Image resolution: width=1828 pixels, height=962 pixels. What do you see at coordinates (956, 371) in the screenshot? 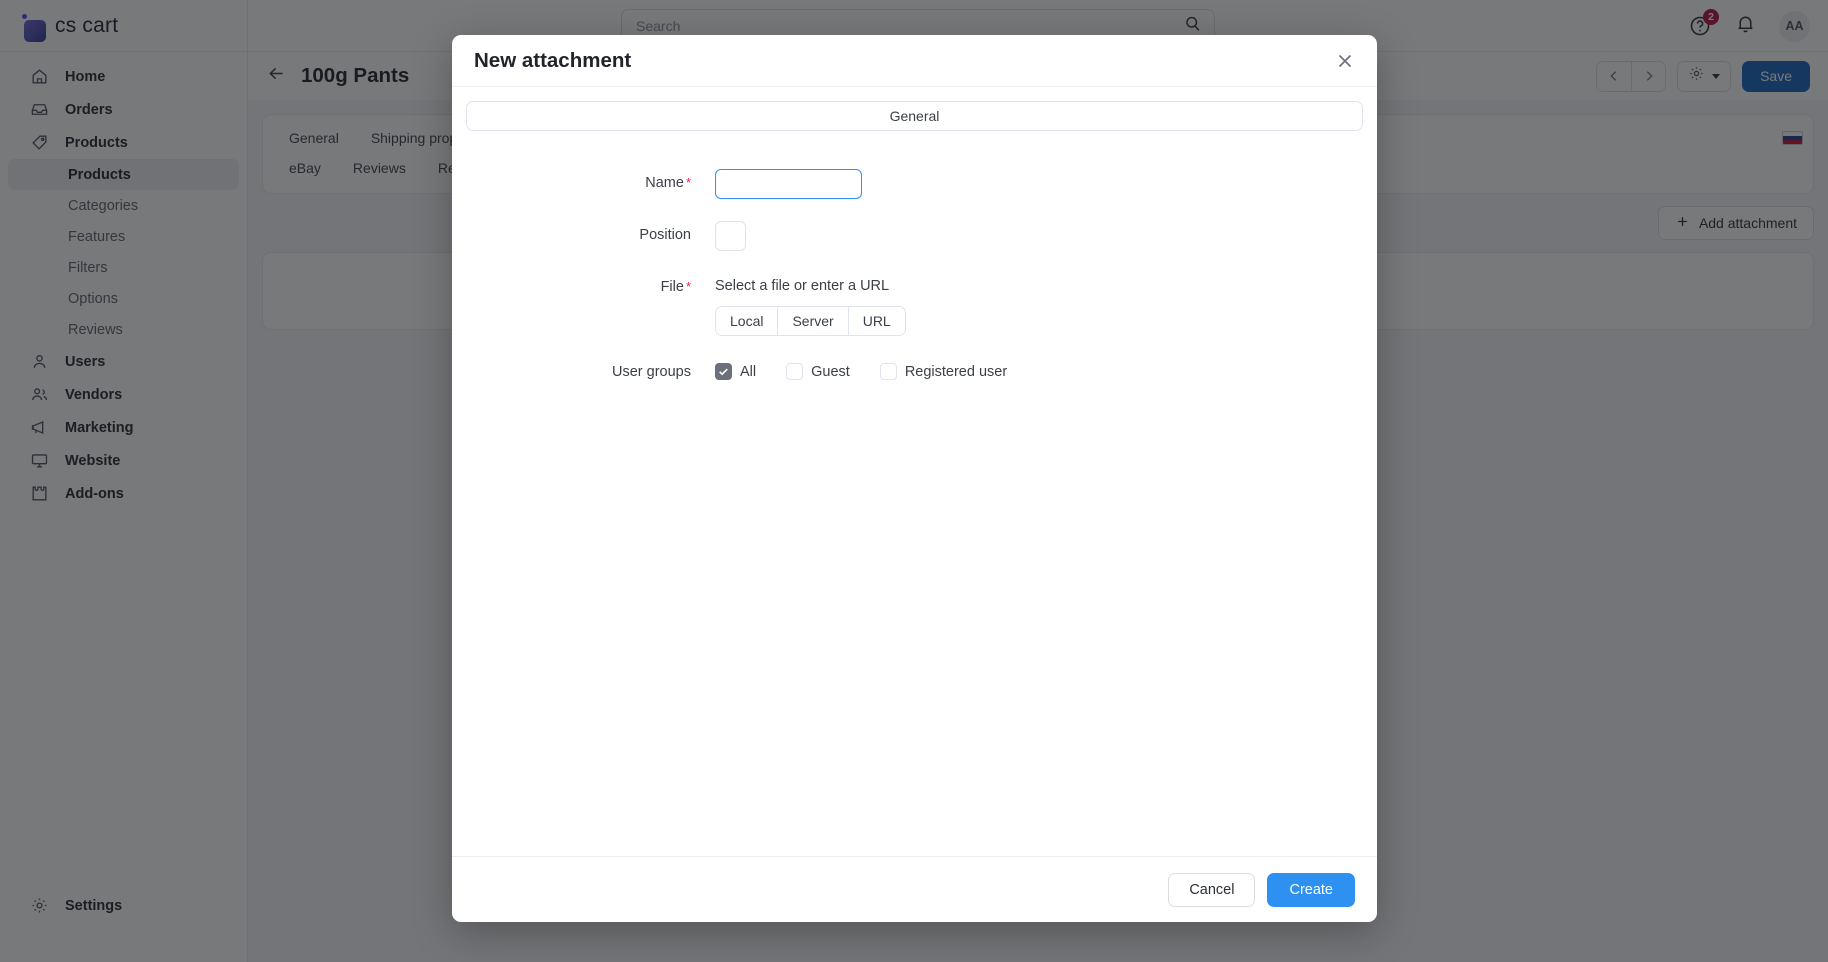
I see `checkbox-registered-user-label: Registered user` at bounding box center [956, 371].